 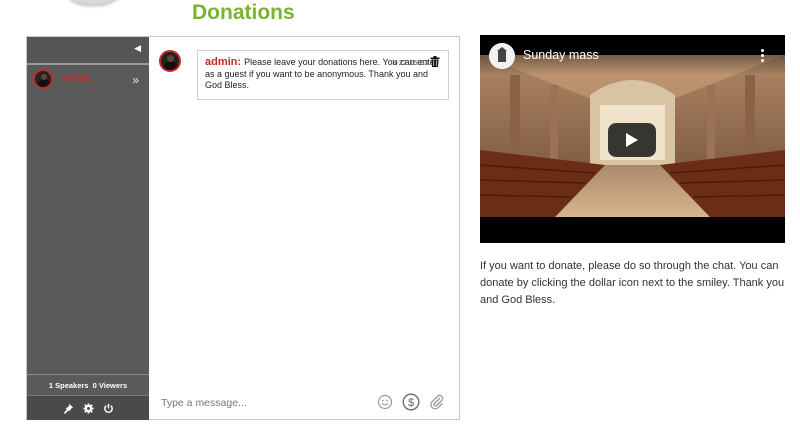 I want to click on trash-icon, so click(x=435, y=61).